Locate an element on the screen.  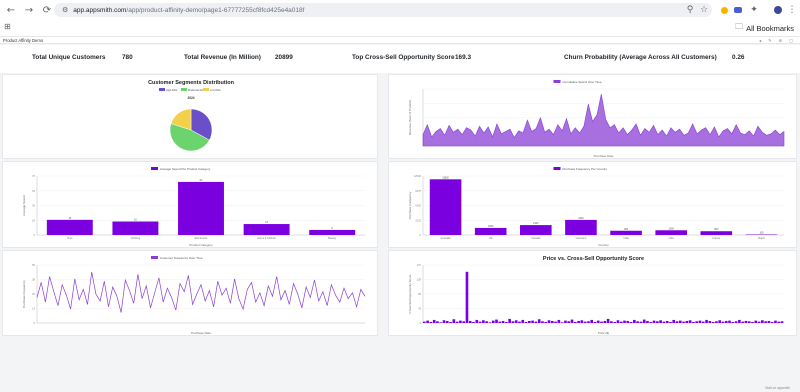
back-icon: ← is located at coordinates (11, 10).